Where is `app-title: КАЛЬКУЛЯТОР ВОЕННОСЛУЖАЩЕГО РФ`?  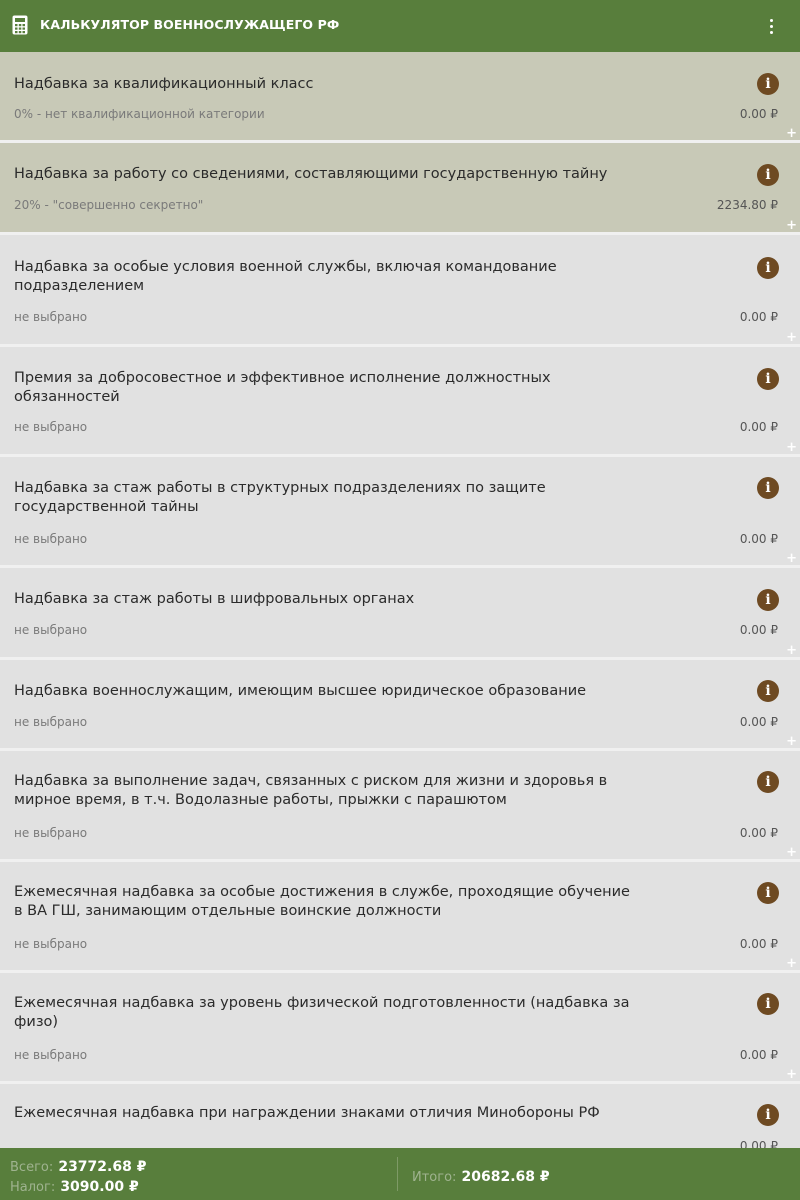 app-title: КАЛЬКУЛЯТОР ВОЕННОСЛУЖАЩЕГО РФ is located at coordinates (190, 24).